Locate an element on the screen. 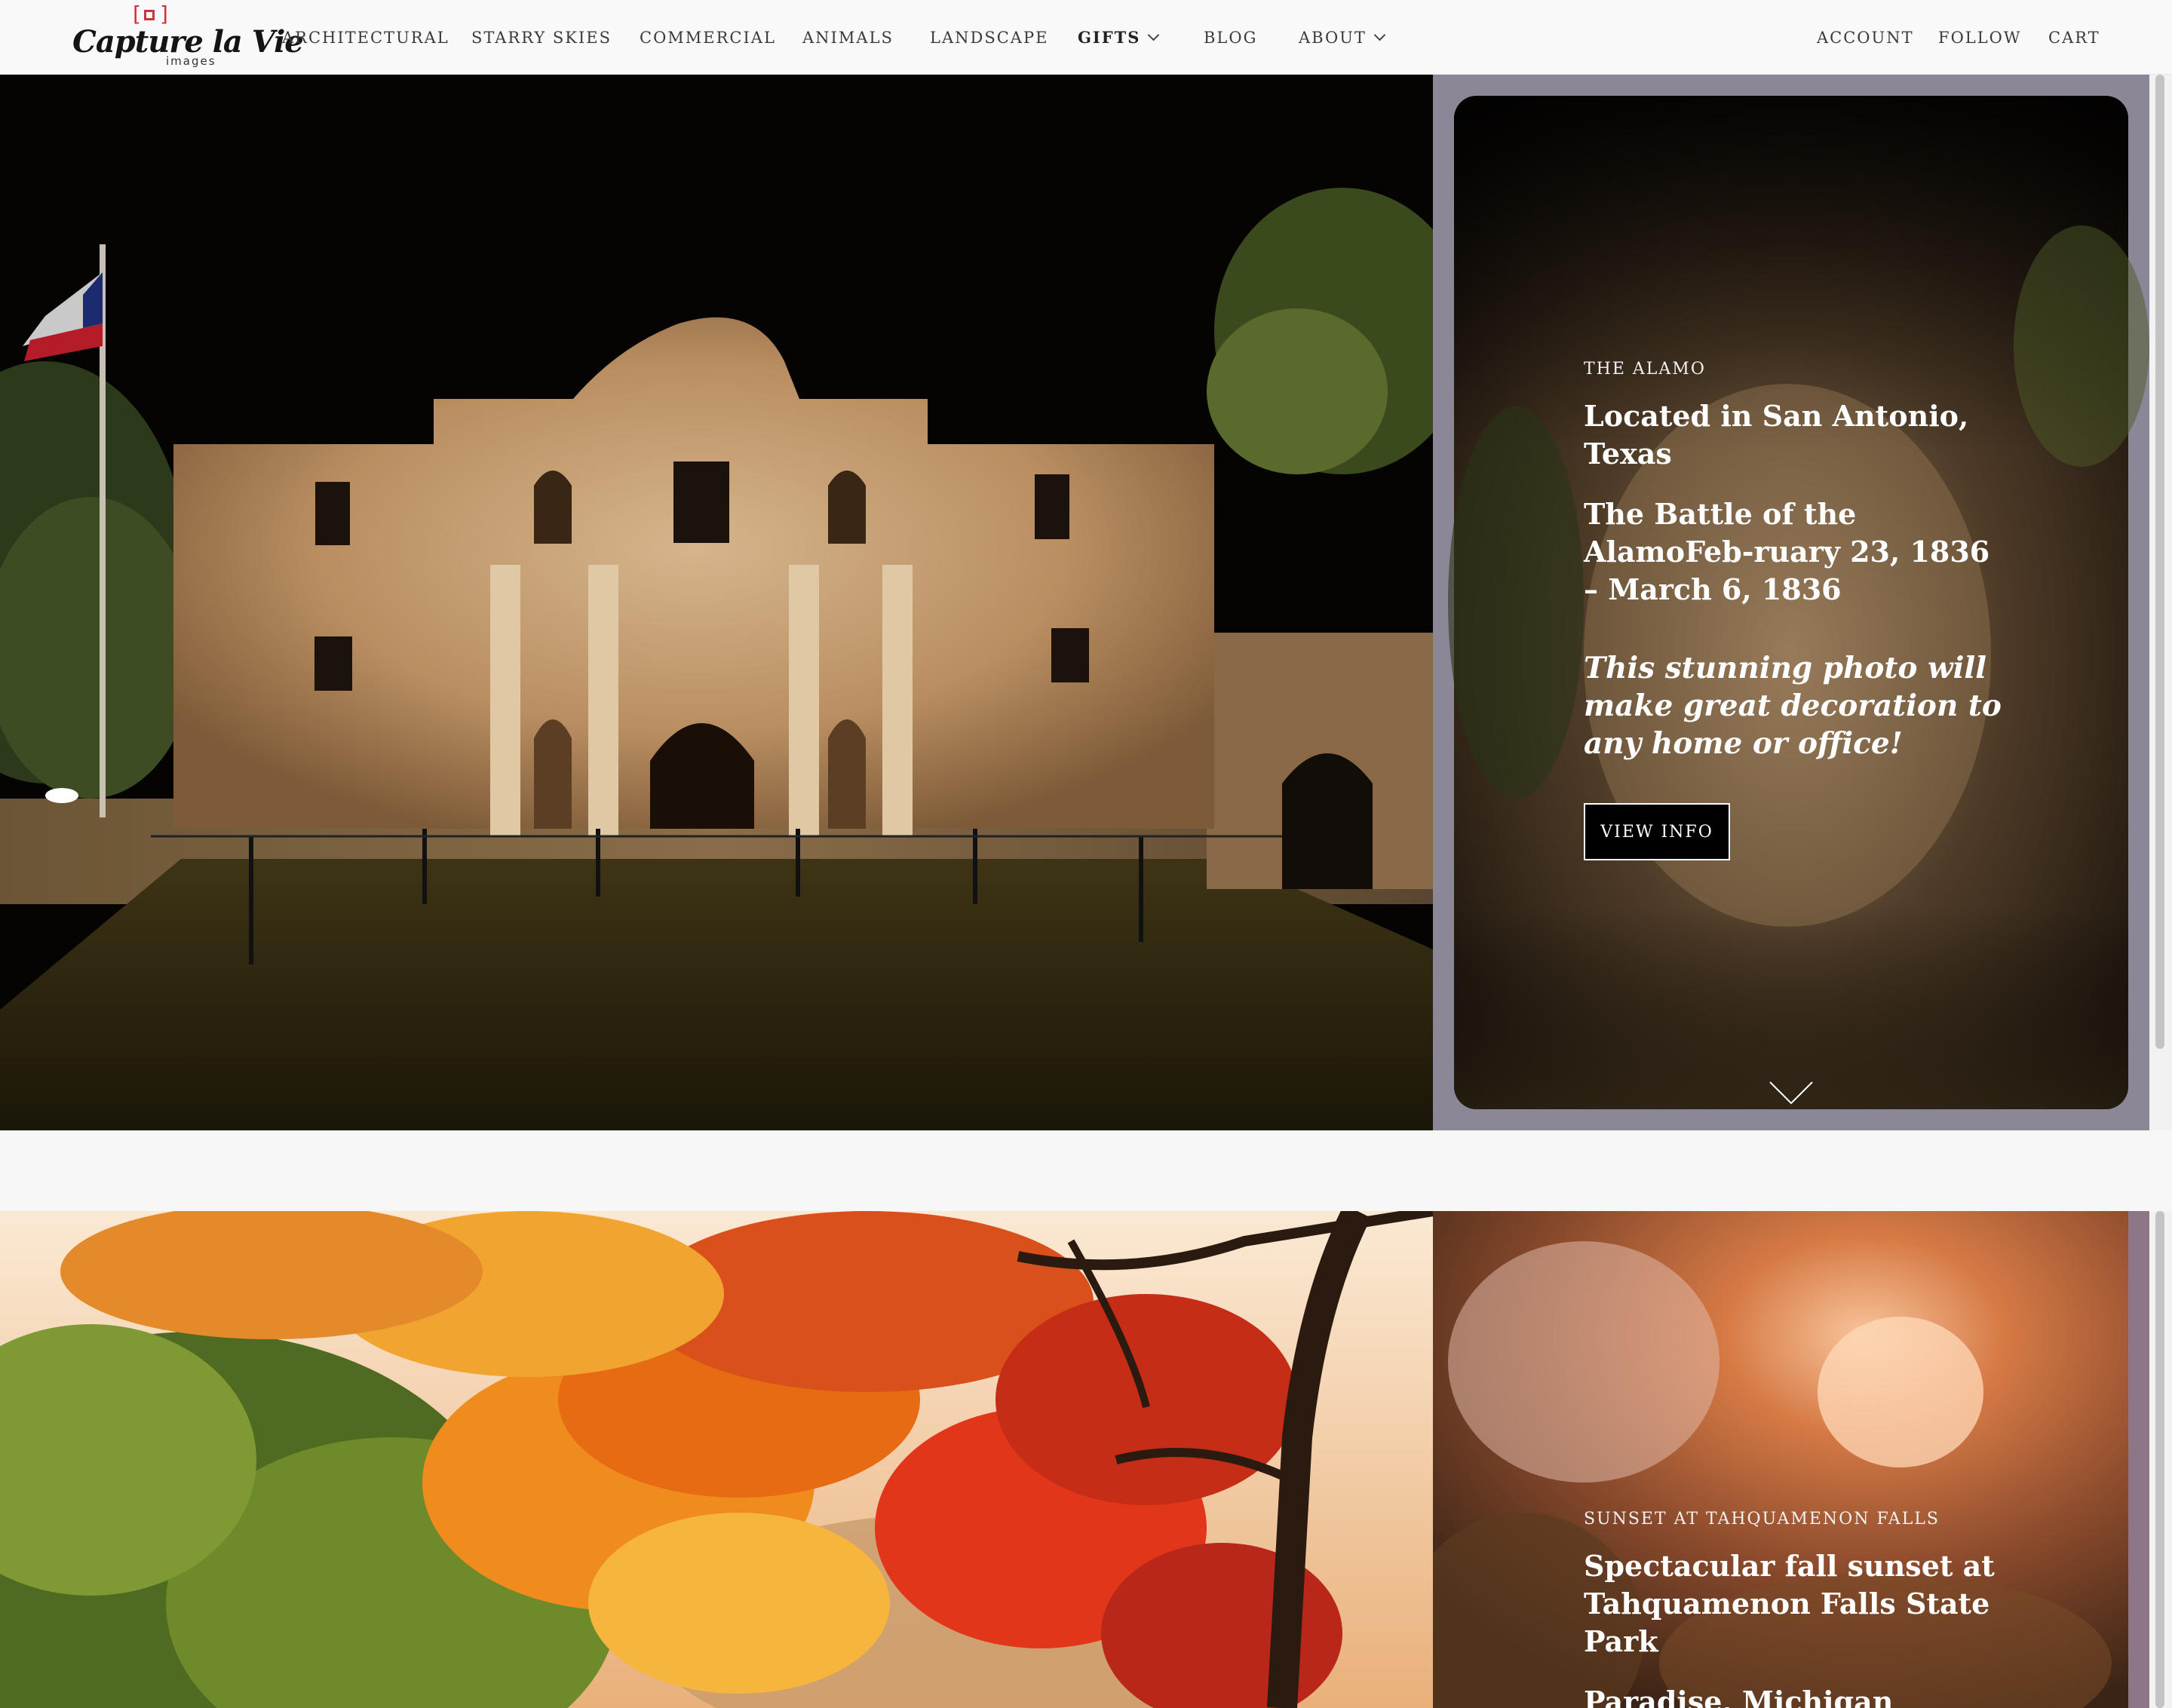 The width and height of the screenshot is (2172, 1708). nav-item-about: ABOUT is located at coordinates (1342, 37).